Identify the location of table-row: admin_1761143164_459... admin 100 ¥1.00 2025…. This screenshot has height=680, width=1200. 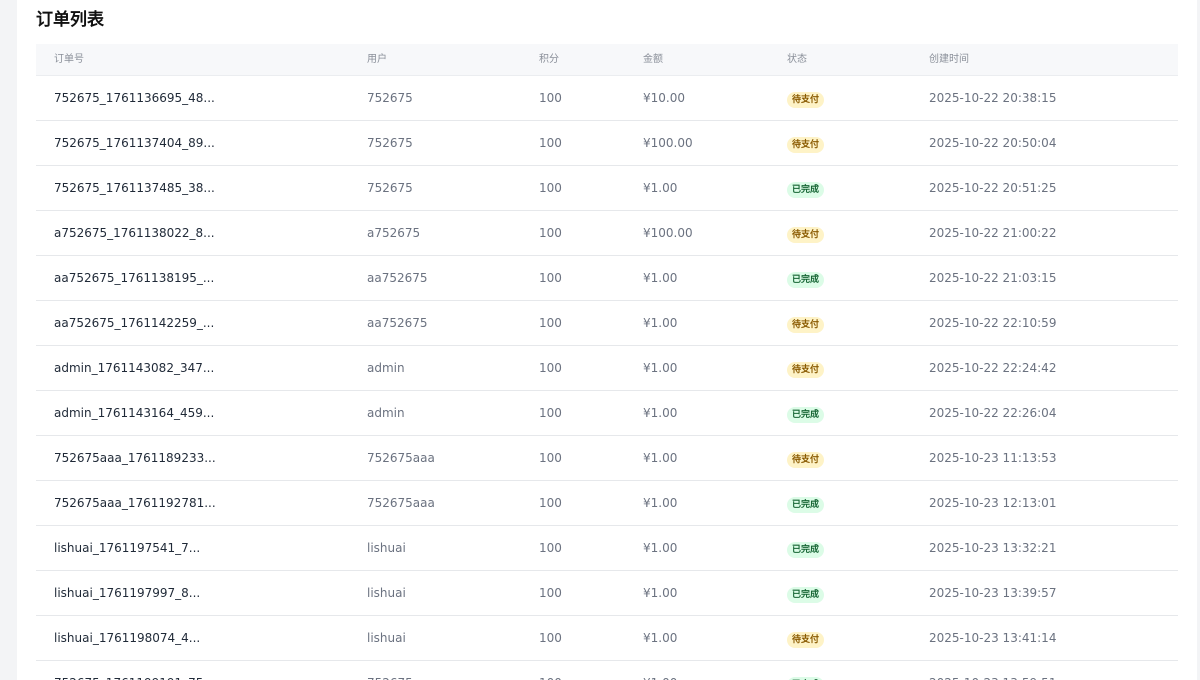
(607, 413).